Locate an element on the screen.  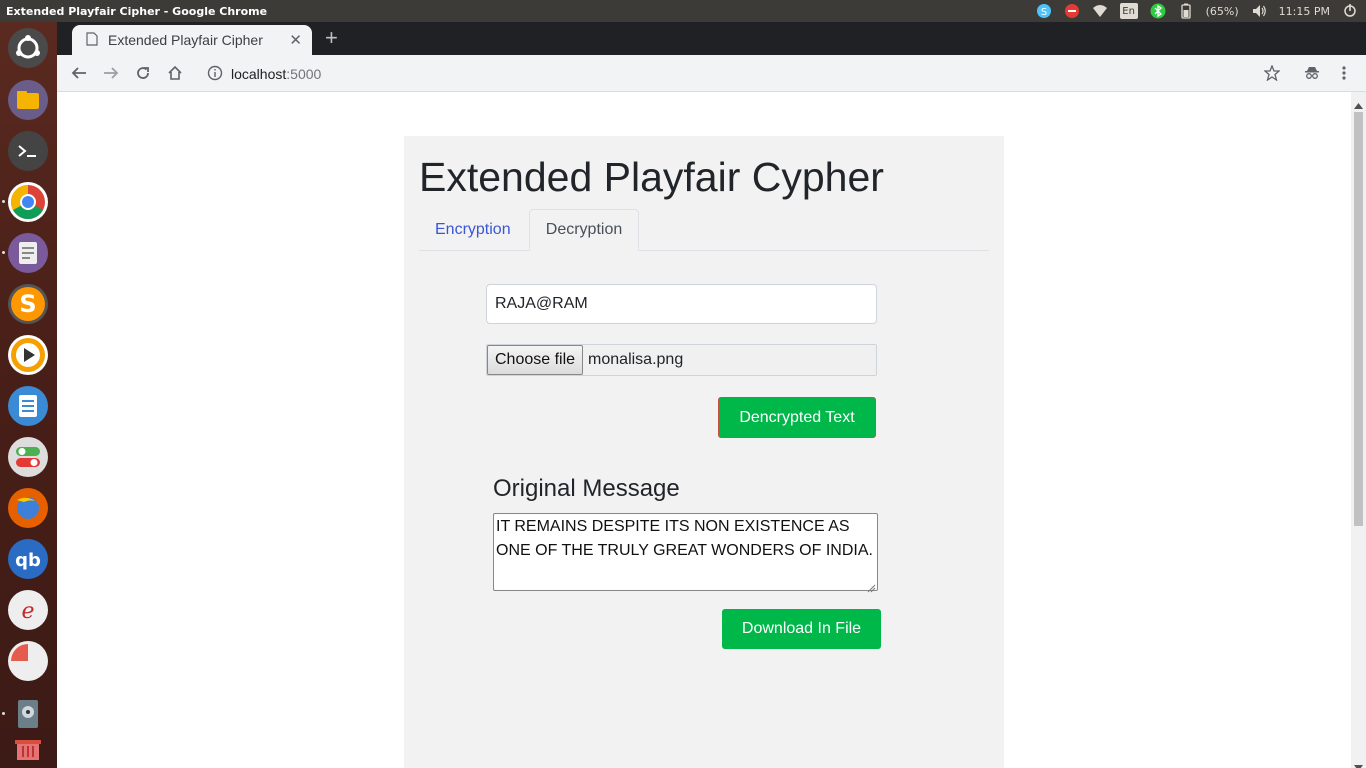
page-title: Extended Playfair Cypher is located at coordinates (651, 177).